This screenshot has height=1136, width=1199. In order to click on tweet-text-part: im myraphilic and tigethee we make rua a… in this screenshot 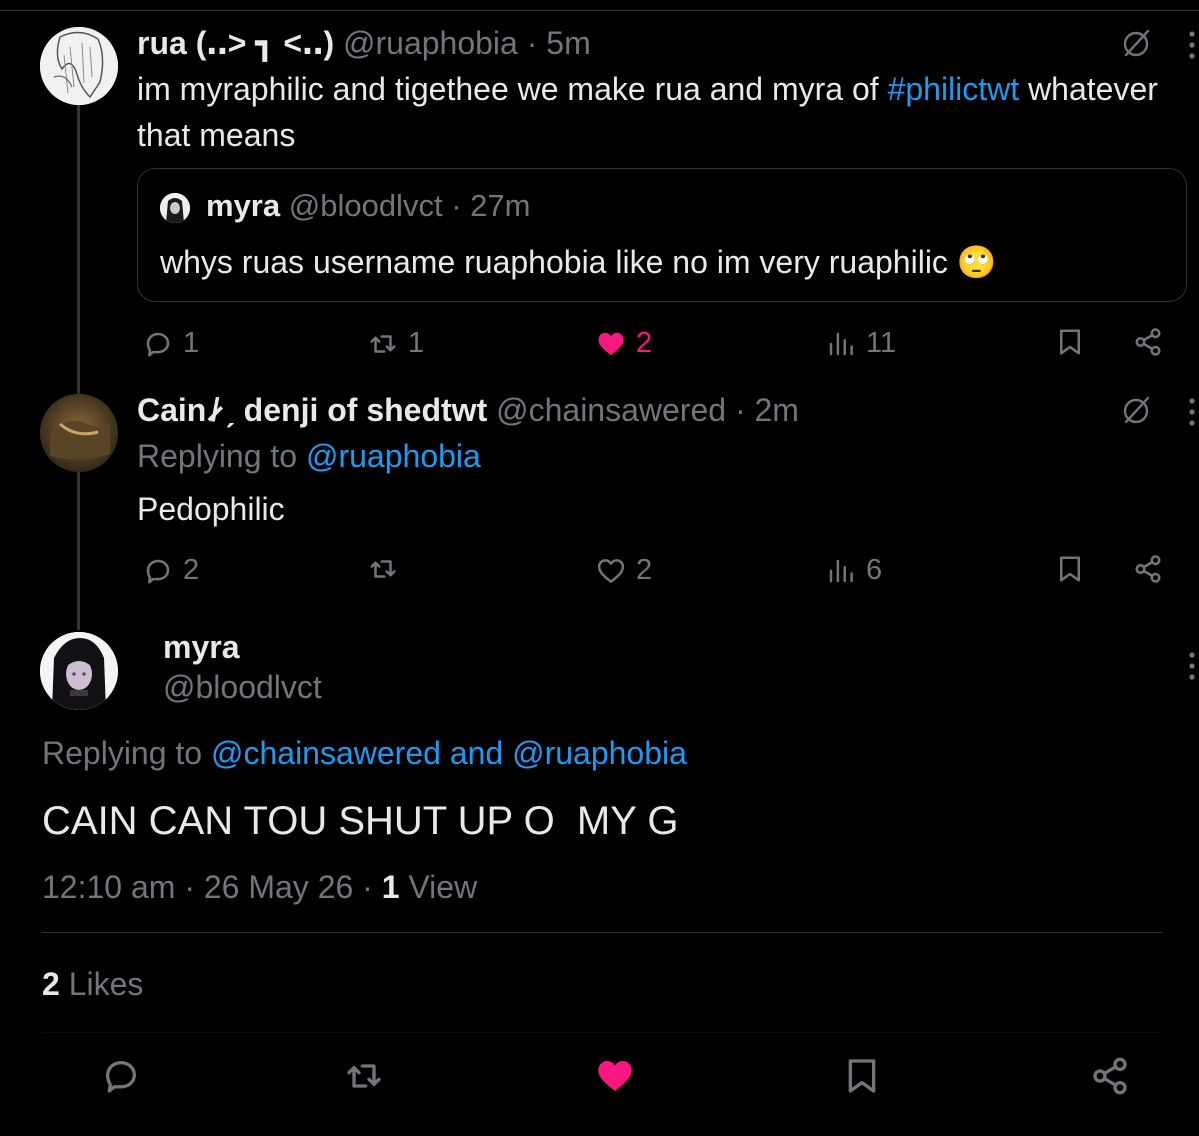, I will do `click(512, 89)`.